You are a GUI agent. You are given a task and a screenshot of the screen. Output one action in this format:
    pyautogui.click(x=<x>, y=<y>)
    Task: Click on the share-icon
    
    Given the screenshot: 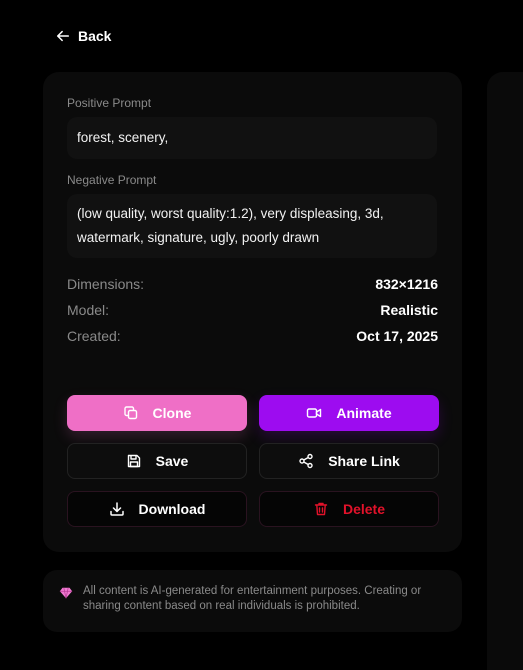 What is the action you would take?
    pyautogui.click(x=306, y=461)
    